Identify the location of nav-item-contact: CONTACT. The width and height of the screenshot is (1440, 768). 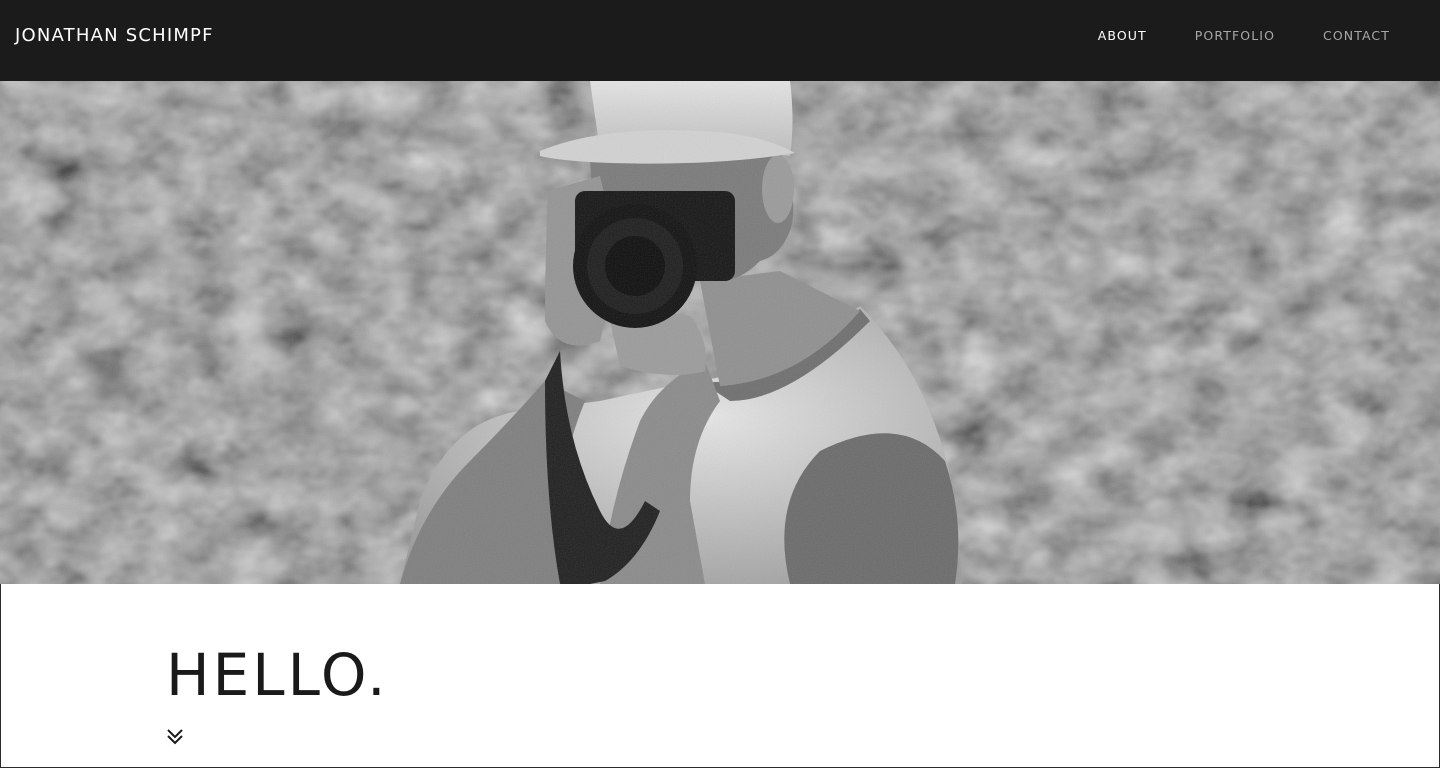
(1356, 35).